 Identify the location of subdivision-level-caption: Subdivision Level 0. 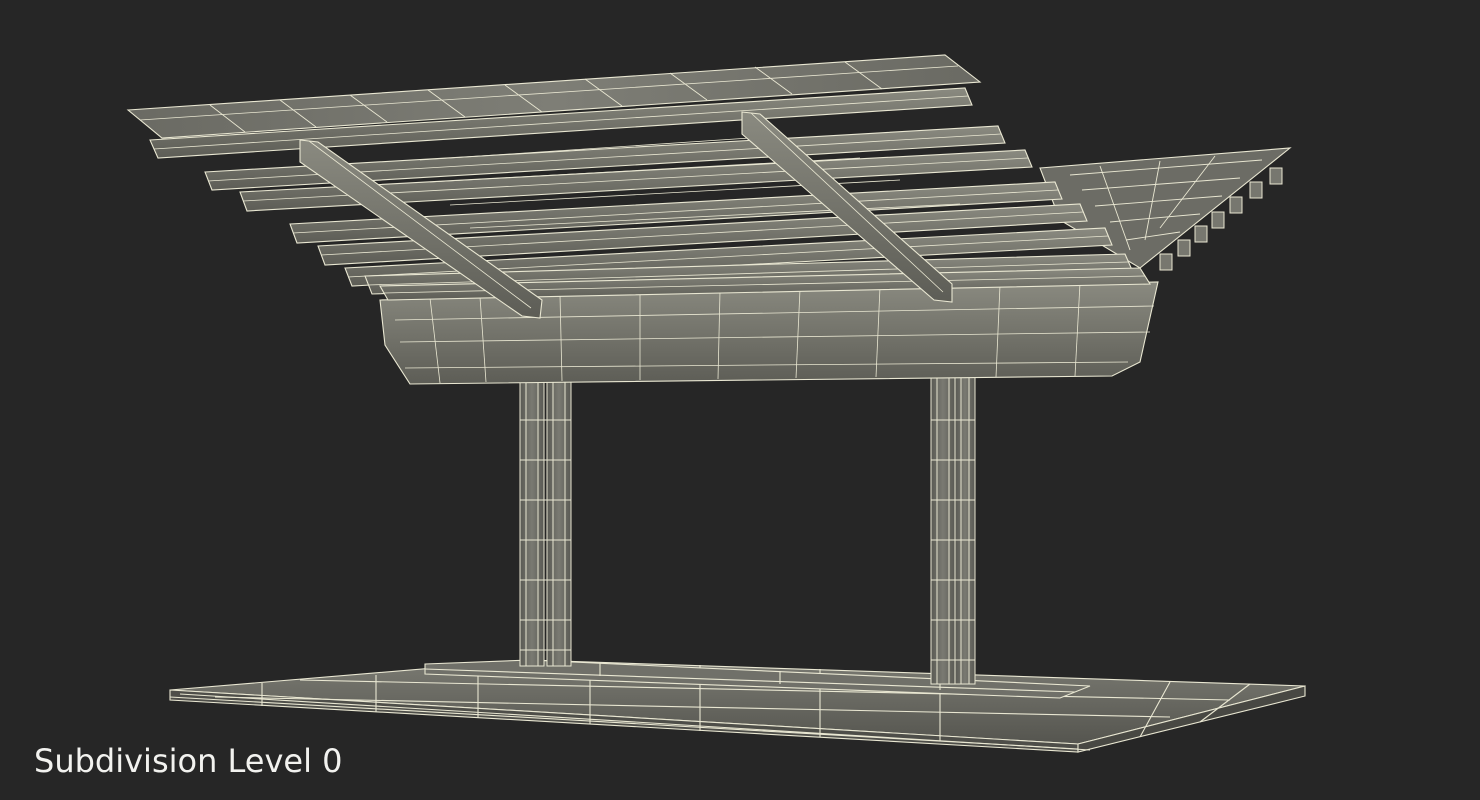
(188, 761).